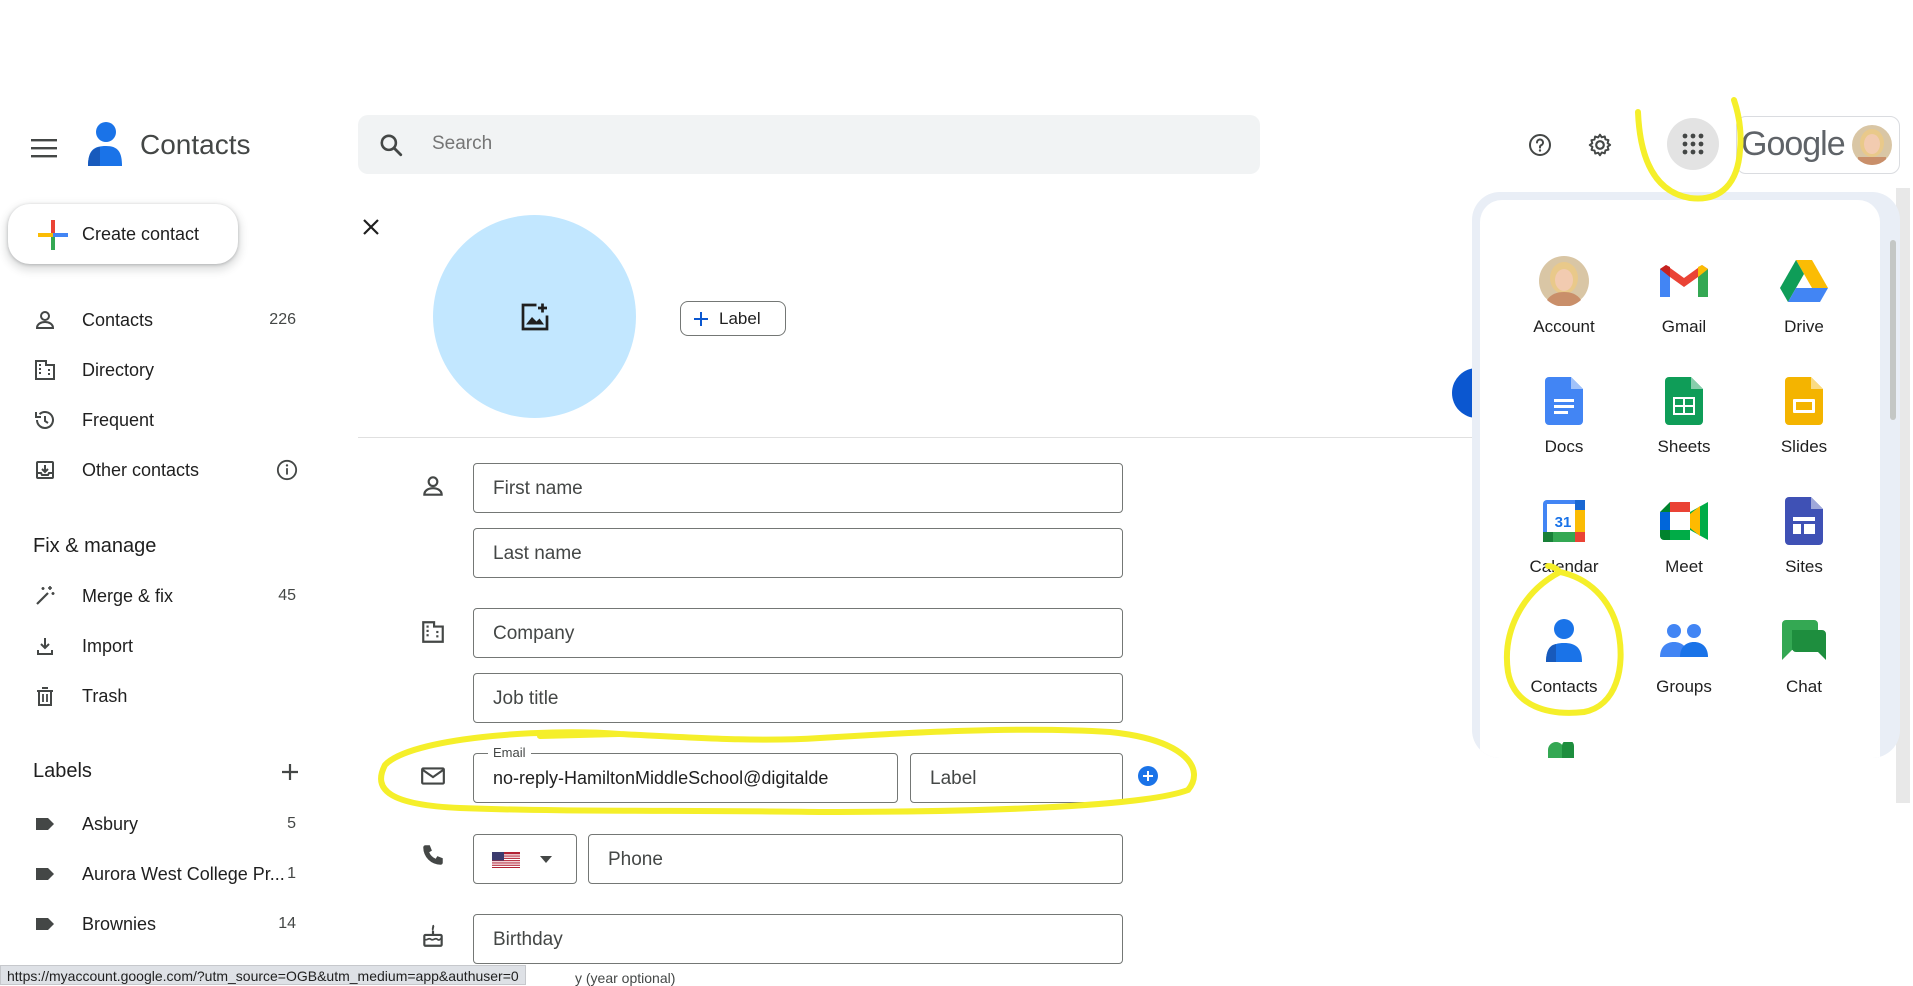 The height and width of the screenshot is (986, 1913). I want to click on help-icon, so click(1540, 145).